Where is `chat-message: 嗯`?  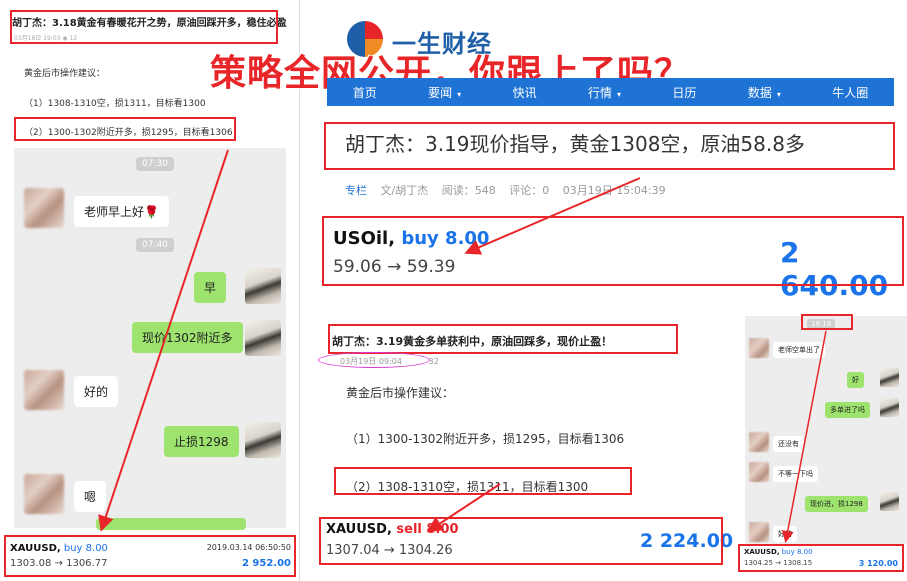
chat-message: 嗯 is located at coordinates (90, 496).